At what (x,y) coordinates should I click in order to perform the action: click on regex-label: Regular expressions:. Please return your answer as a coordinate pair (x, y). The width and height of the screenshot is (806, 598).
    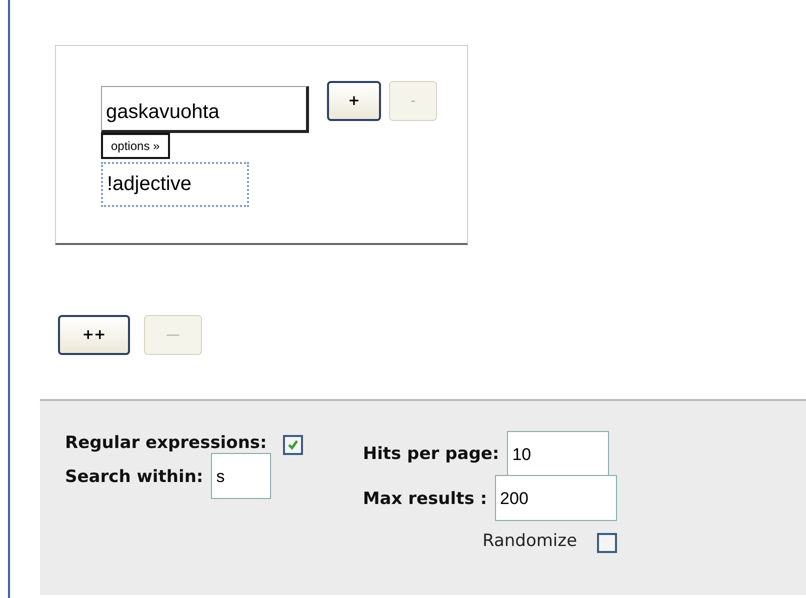
    Looking at the image, I should click on (166, 443).